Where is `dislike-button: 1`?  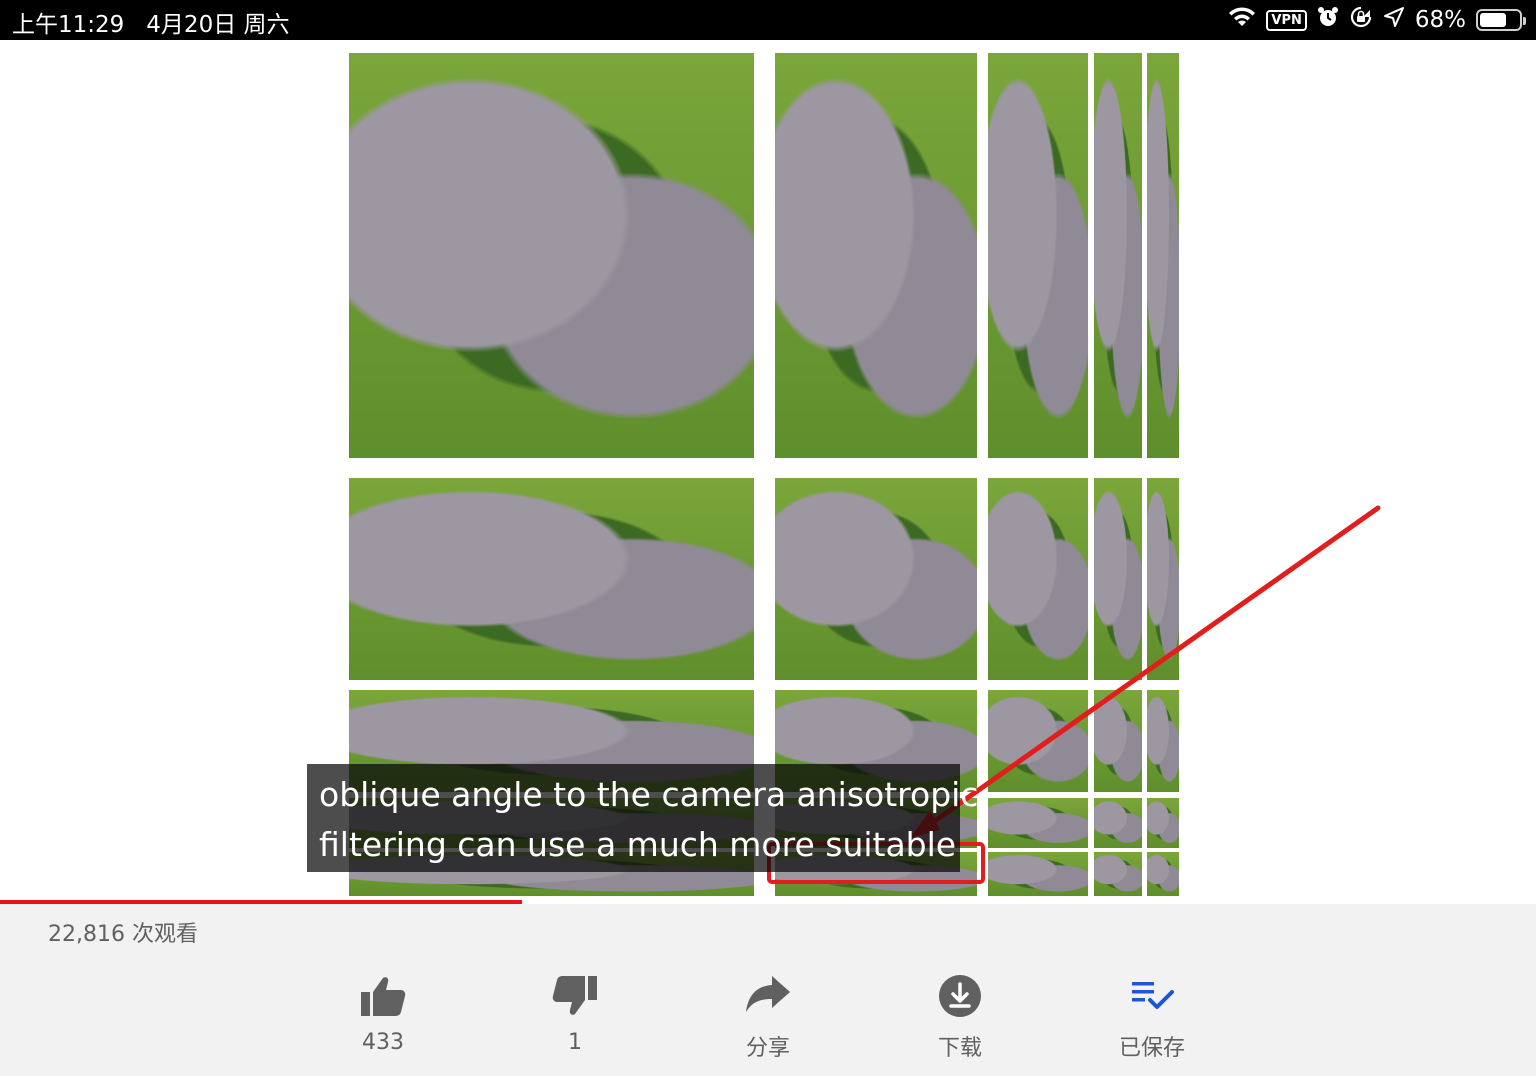 dislike-button: 1 is located at coordinates (575, 1014).